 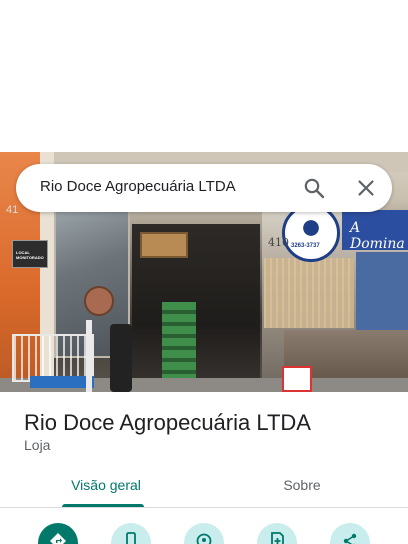 I want to click on place-title: Rio Doce Agropecuária LTDA, so click(x=167, y=422).